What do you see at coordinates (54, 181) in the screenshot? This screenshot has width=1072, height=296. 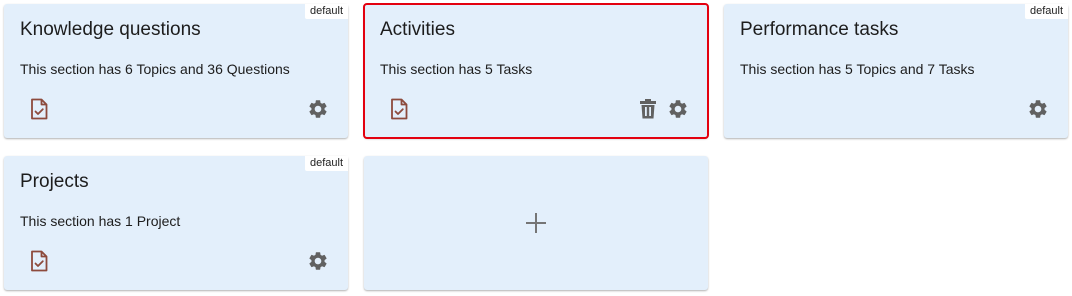 I see `section-title: Projects` at bounding box center [54, 181].